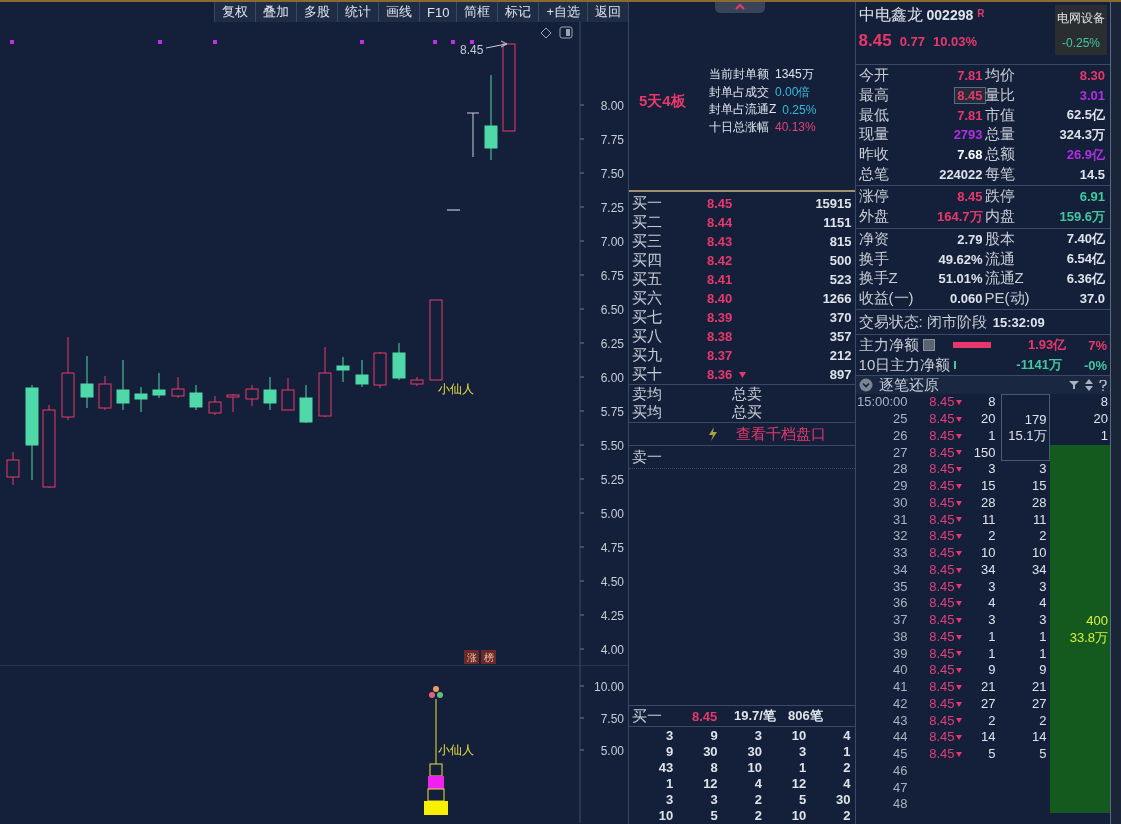 The width and height of the screenshot is (1121, 824). What do you see at coordinates (988, 704) in the screenshot?
I see `tick-volume: 27` at bounding box center [988, 704].